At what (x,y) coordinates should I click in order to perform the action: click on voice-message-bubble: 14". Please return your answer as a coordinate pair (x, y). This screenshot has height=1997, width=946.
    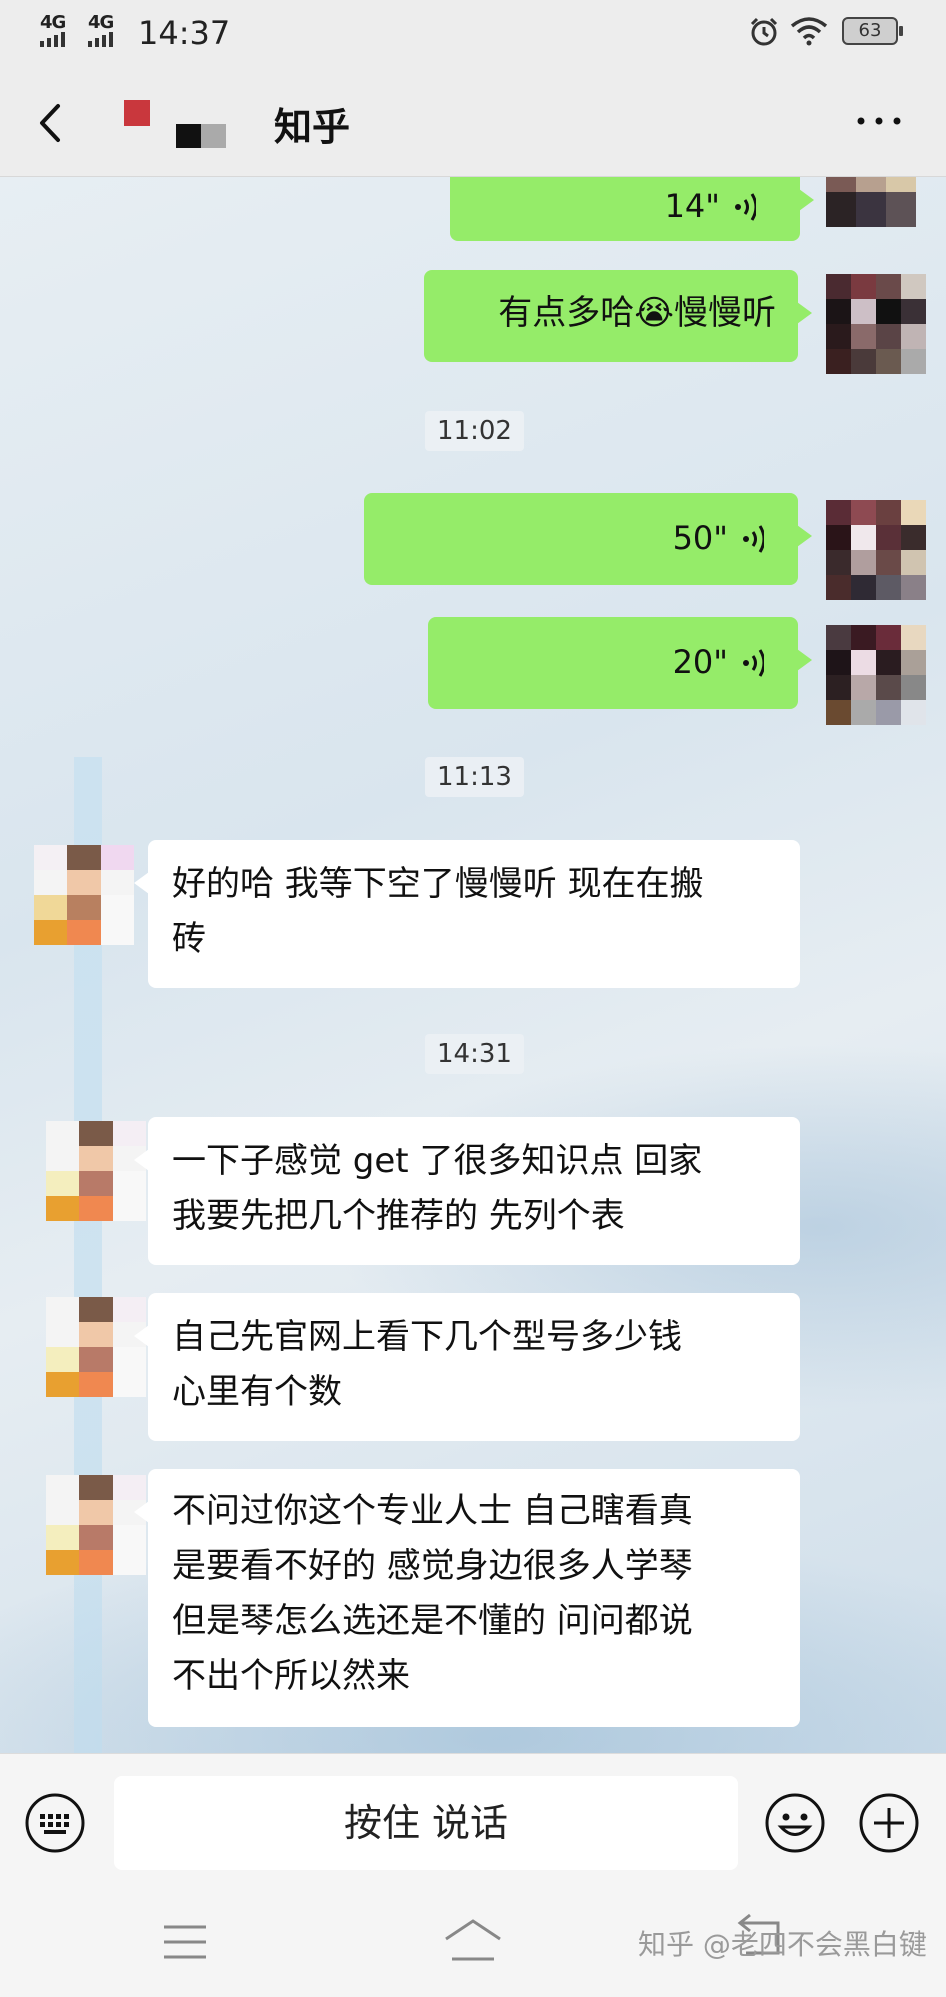
    Looking at the image, I should click on (632, 209).